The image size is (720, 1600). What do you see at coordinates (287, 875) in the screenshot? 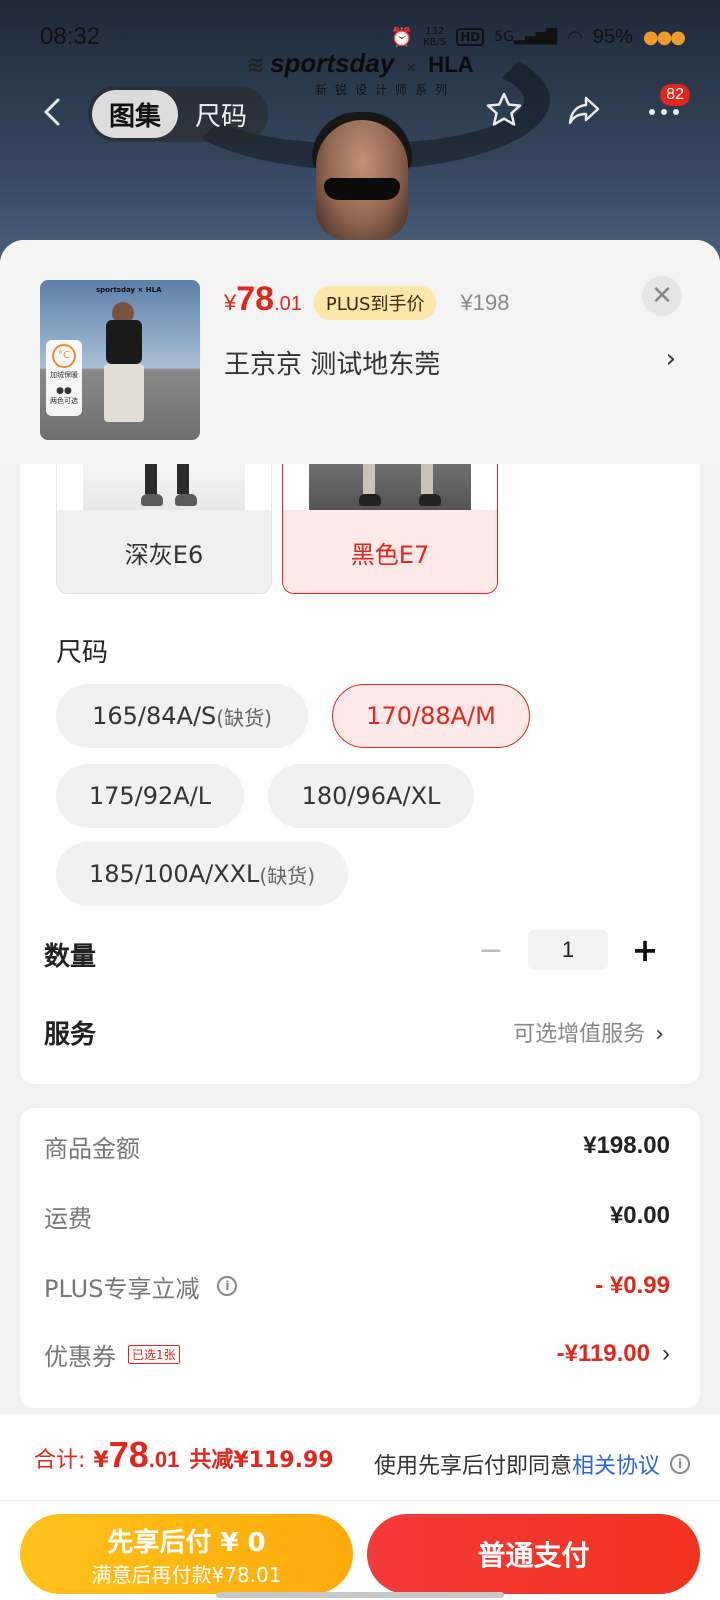
I see `out-of-stock-label: (缺货)` at bounding box center [287, 875].